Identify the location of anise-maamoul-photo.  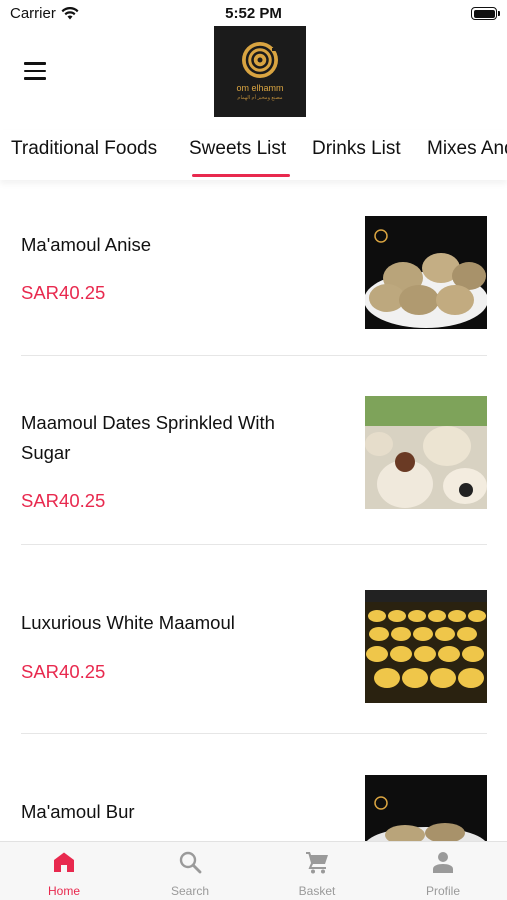
(426, 272).